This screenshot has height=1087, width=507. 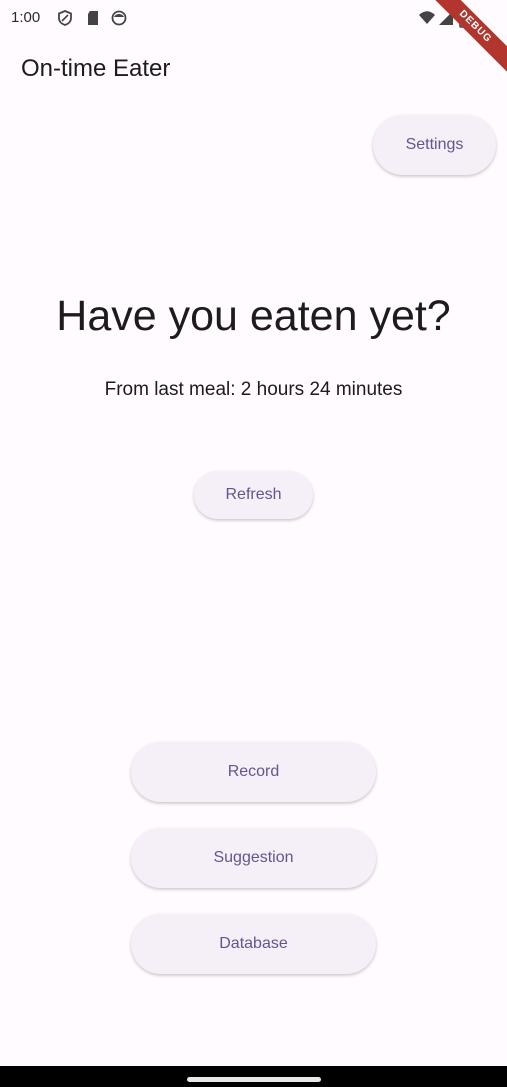 What do you see at coordinates (26, 17) in the screenshot?
I see `status-time: 1:00` at bounding box center [26, 17].